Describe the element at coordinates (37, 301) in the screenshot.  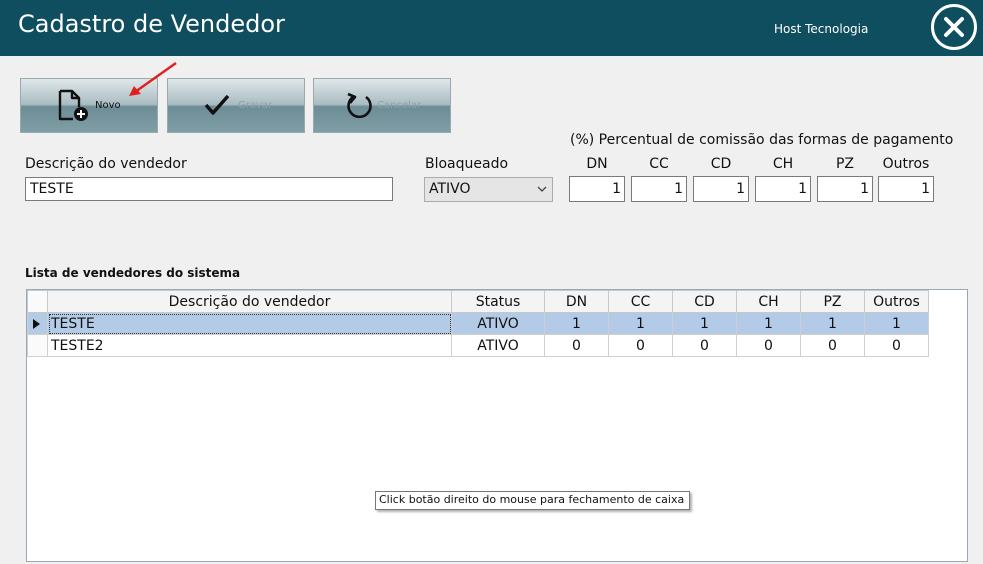
I see `row-header-corner` at that location.